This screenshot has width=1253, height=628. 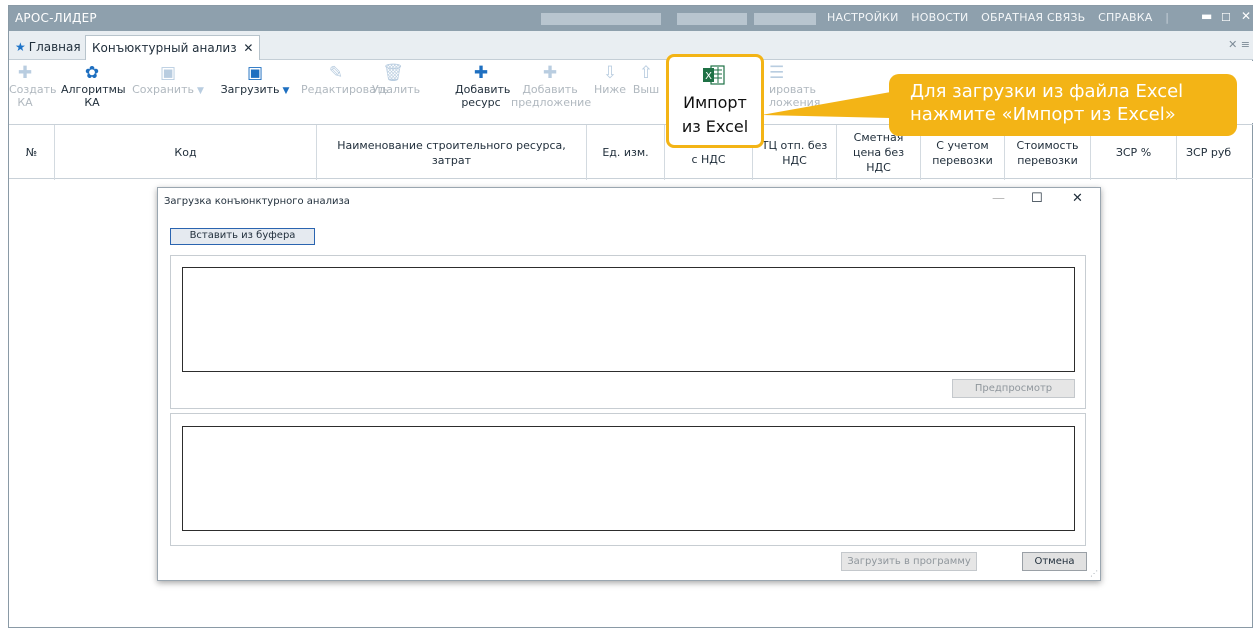 What do you see at coordinates (1226, 17) in the screenshot?
I see `maximize-icon: ☐` at bounding box center [1226, 17].